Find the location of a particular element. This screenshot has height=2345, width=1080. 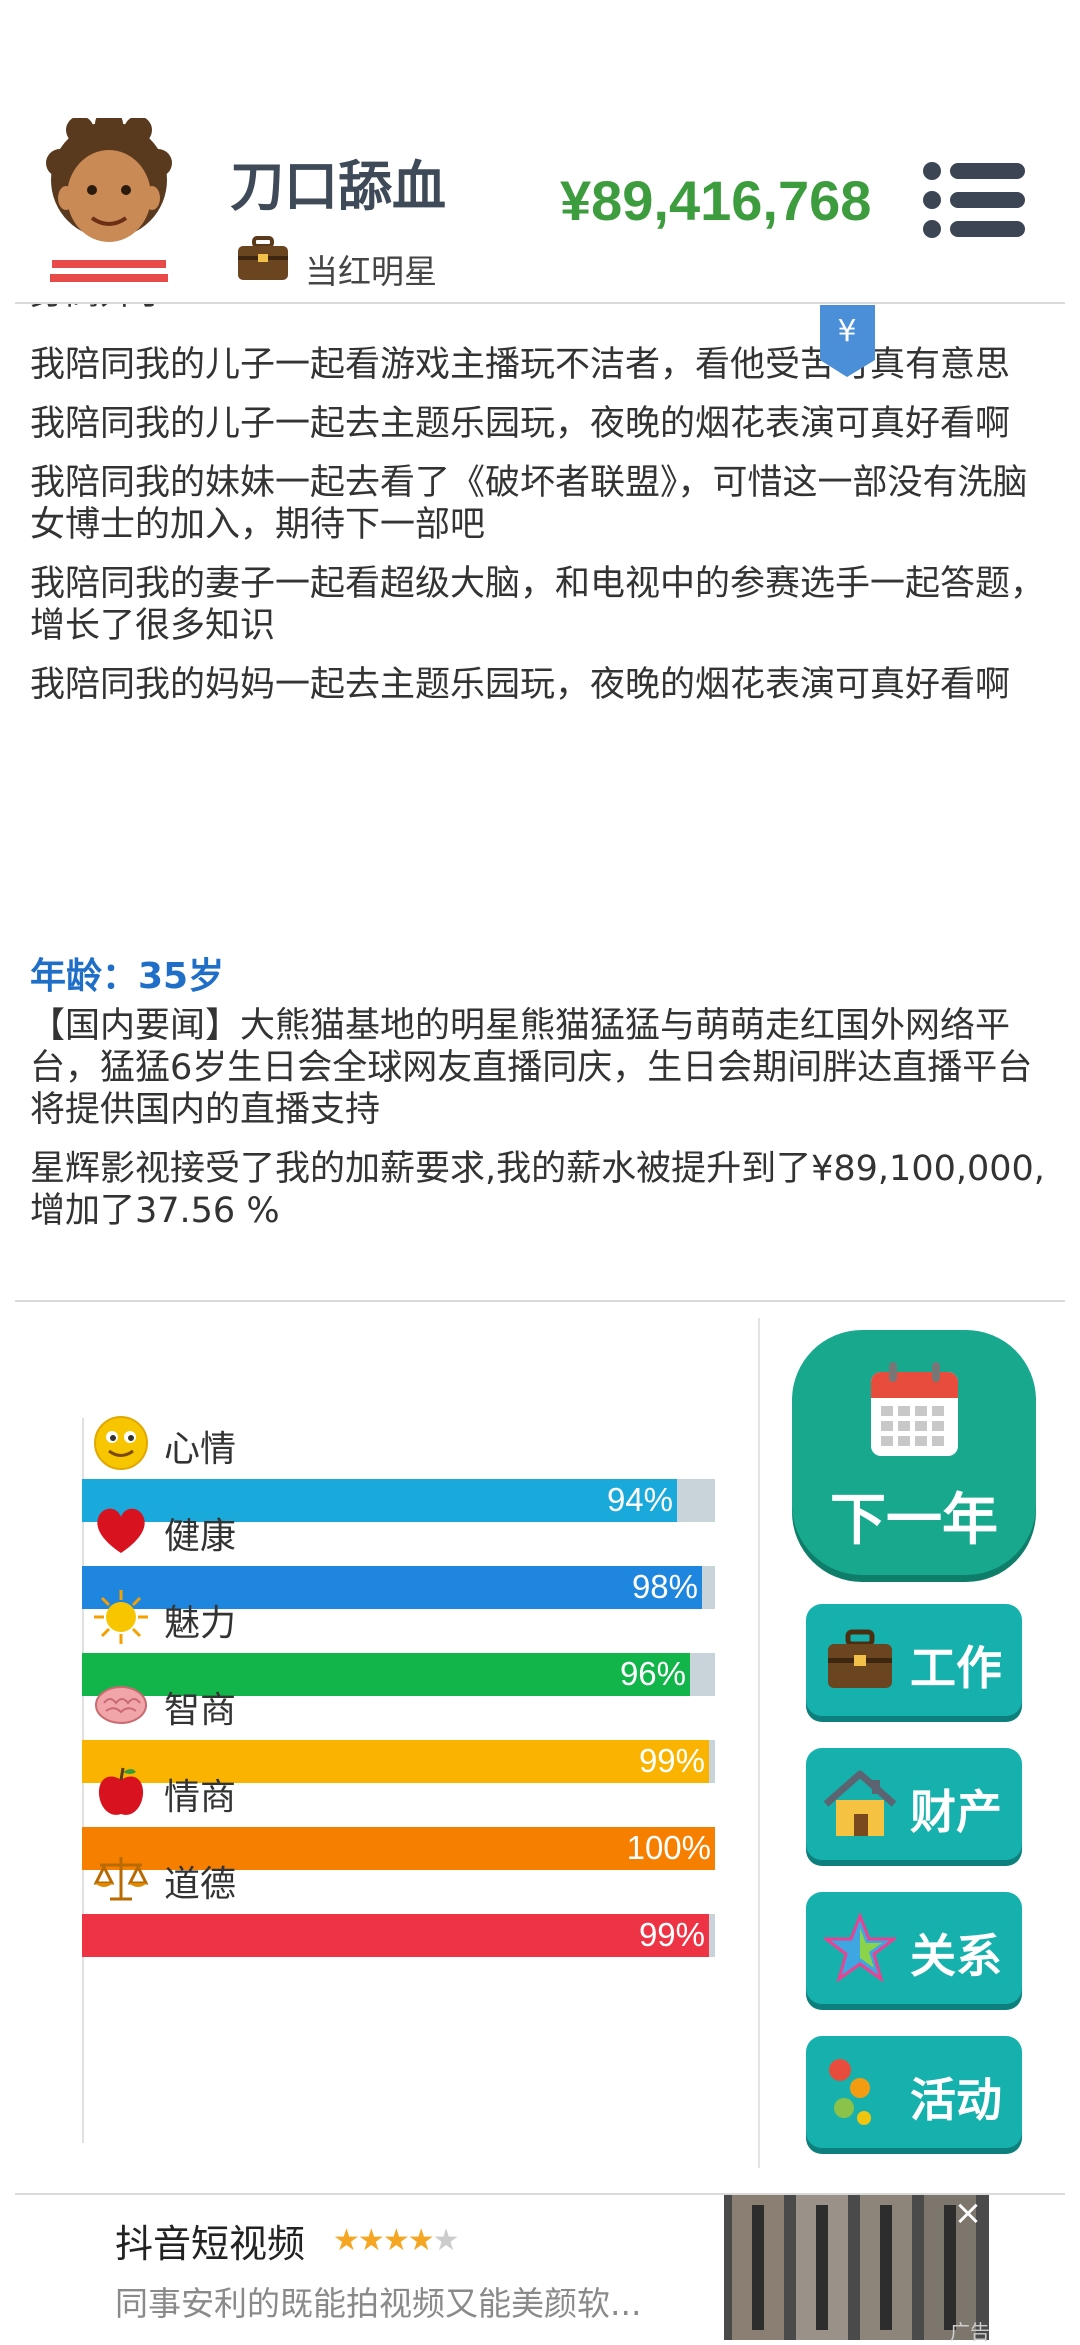

property-button: 财产 is located at coordinates (914, 1804).